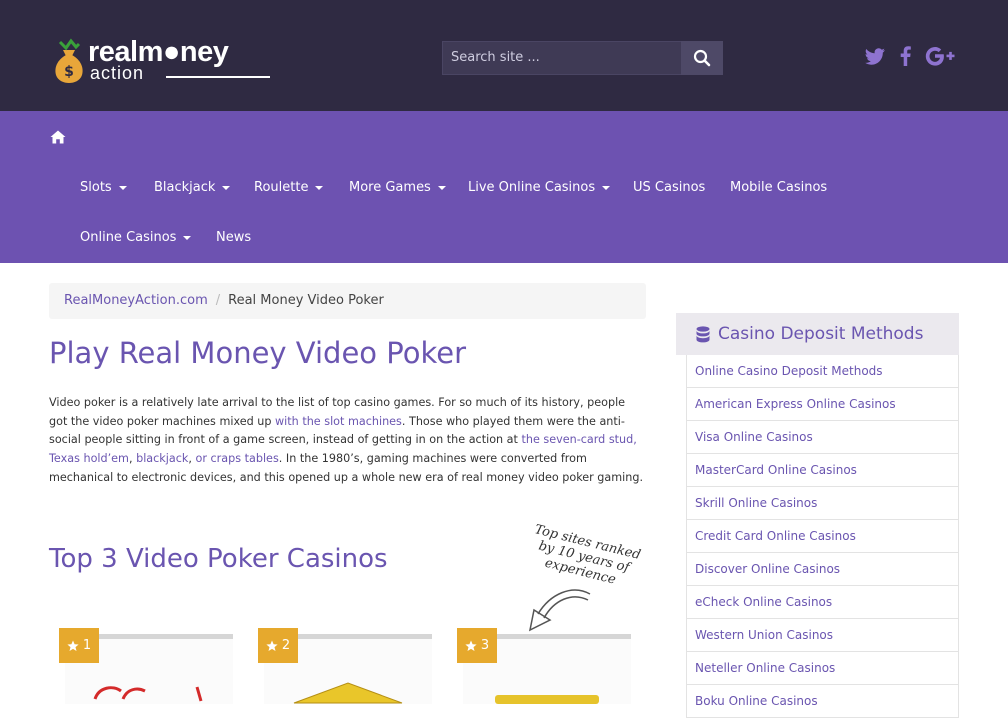 The height and width of the screenshot is (718, 1008). Describe the element at coordinates (559, 610) in the screenshot. I see `curved-arrow-icon` at that location.